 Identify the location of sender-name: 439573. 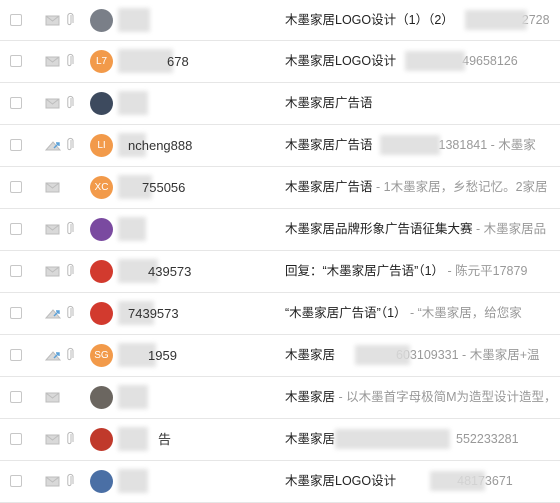
(170, 271).